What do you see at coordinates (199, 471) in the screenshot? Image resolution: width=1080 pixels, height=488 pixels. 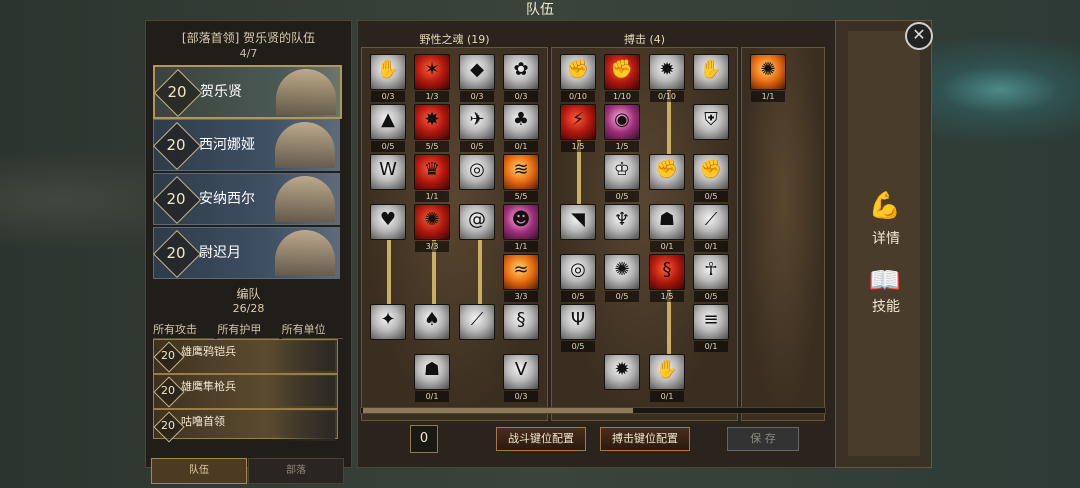 I see `tab-party: 队伍` at bounding box center [199, 471].